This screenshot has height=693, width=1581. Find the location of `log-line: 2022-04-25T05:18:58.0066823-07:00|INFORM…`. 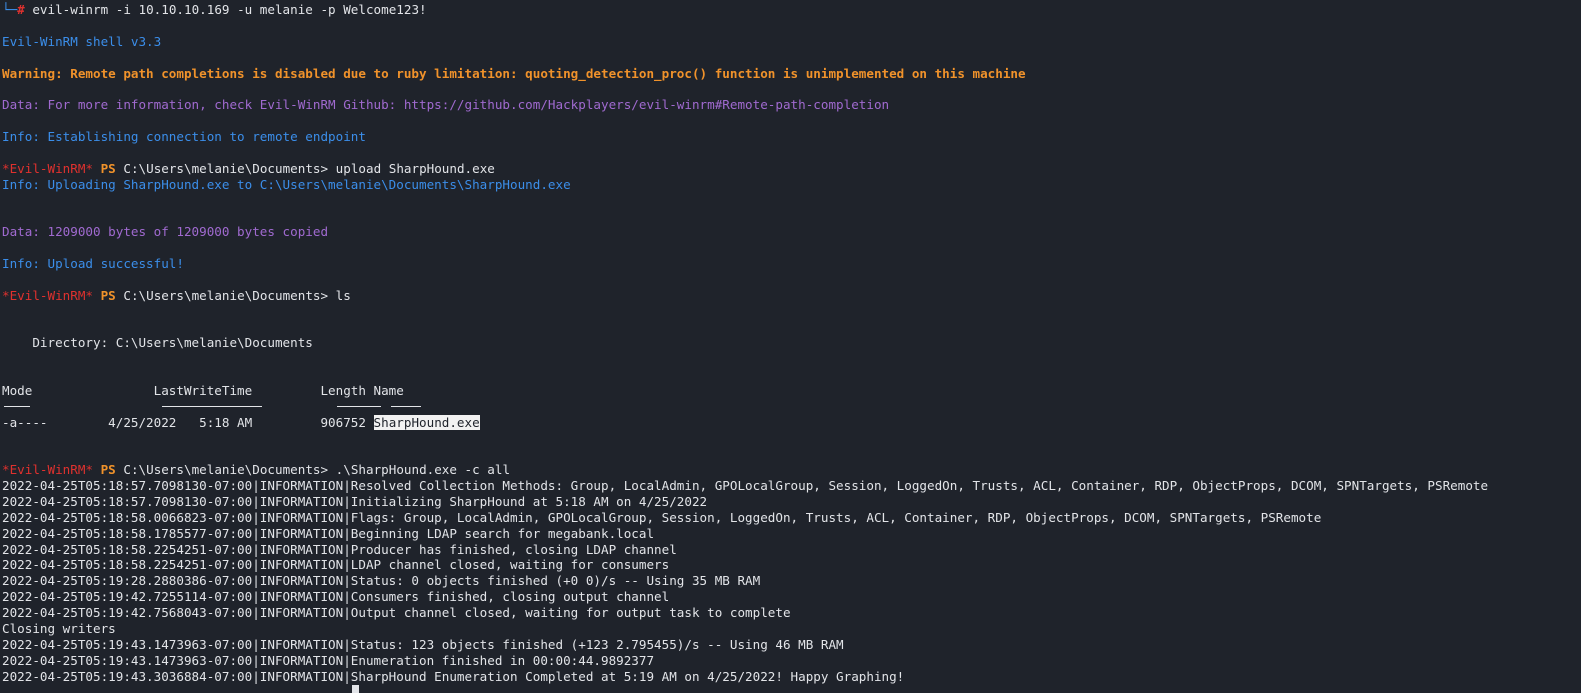

log-line: 2022-04-25T05:18:58.0066823-07:00|INFORM… is located at coordinates (662, 517).